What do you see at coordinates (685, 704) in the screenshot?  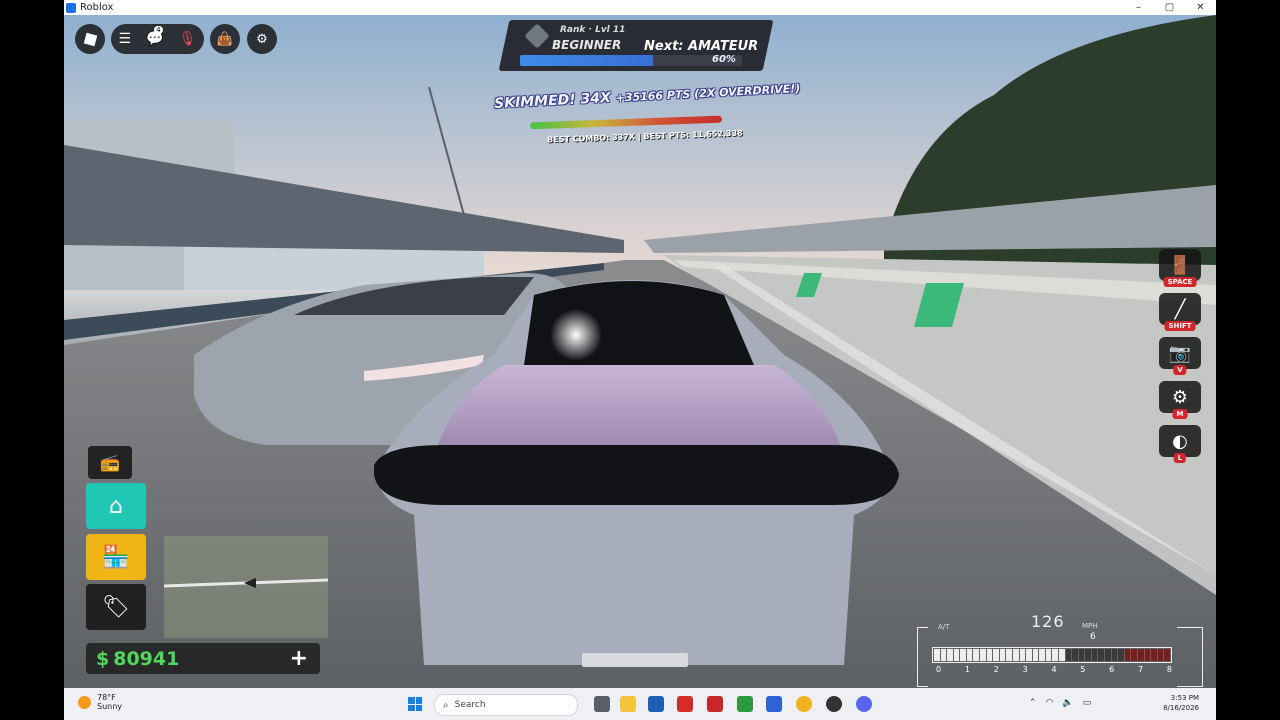 I see `app-l-icon` at bounding box center [685, 704].